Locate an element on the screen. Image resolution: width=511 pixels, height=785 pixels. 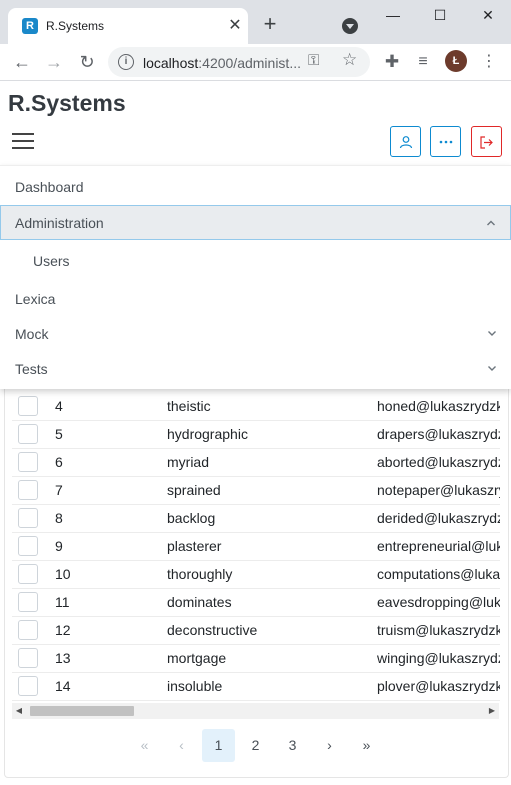
cell-email: entrepreneurial@lukaszrydzkowski.pl is located at coordinates (438, 546).